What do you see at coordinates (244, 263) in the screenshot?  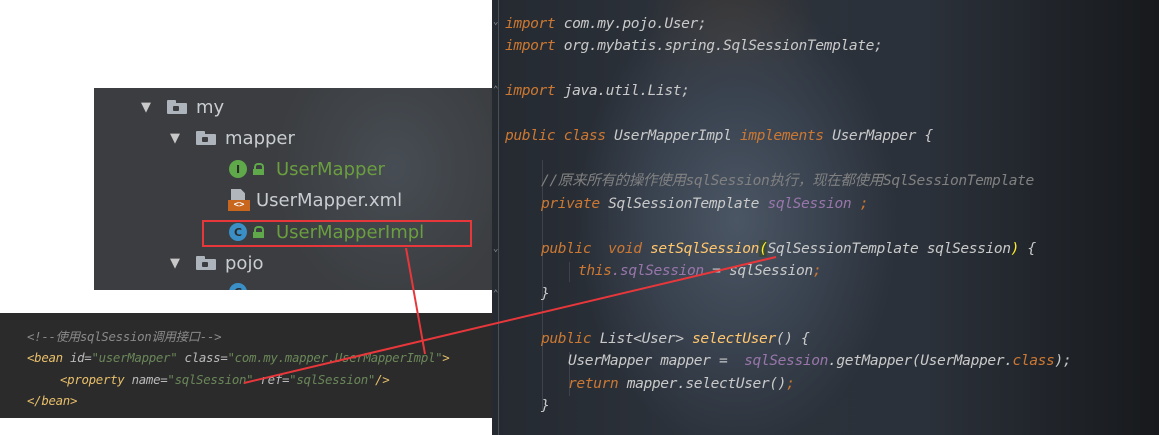 I see `tree-item-label: pojo` at bounding box center [244, 263].